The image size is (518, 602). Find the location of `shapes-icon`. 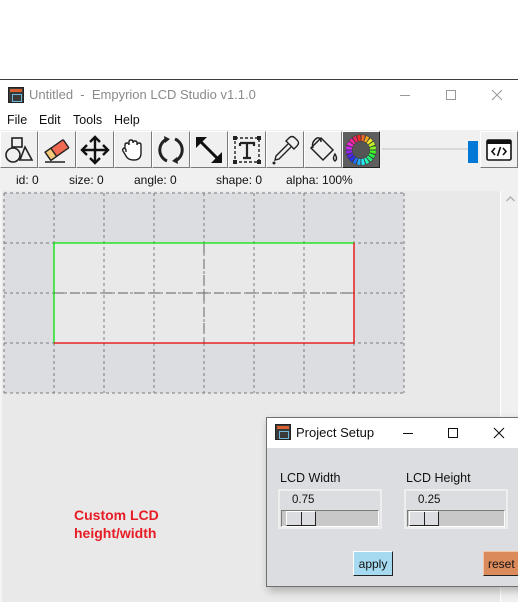

shapes-icon is located at coordinates (19, 149).